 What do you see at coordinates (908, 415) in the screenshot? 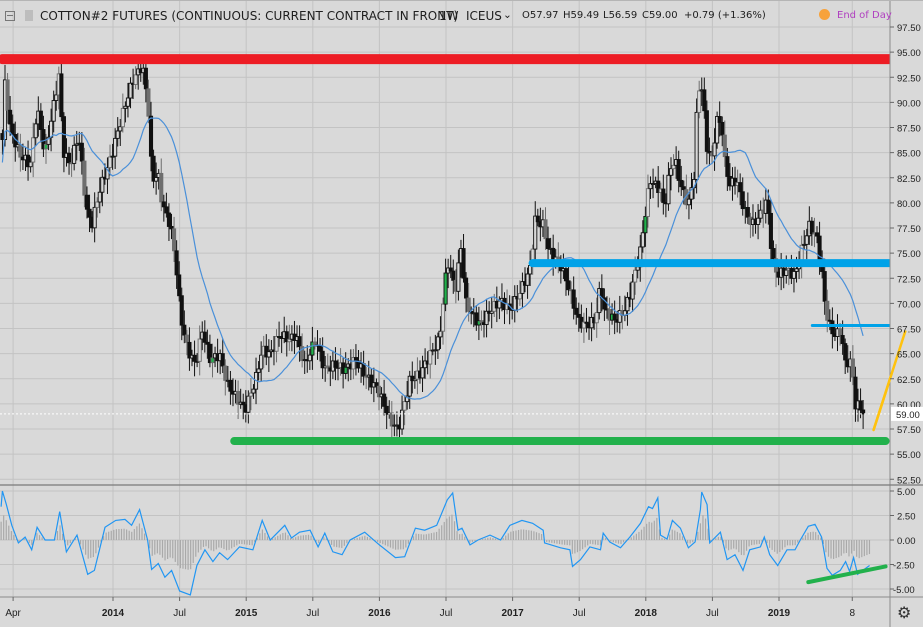
I see `last-price-label: 59.00` at bounding box center [908, 415].